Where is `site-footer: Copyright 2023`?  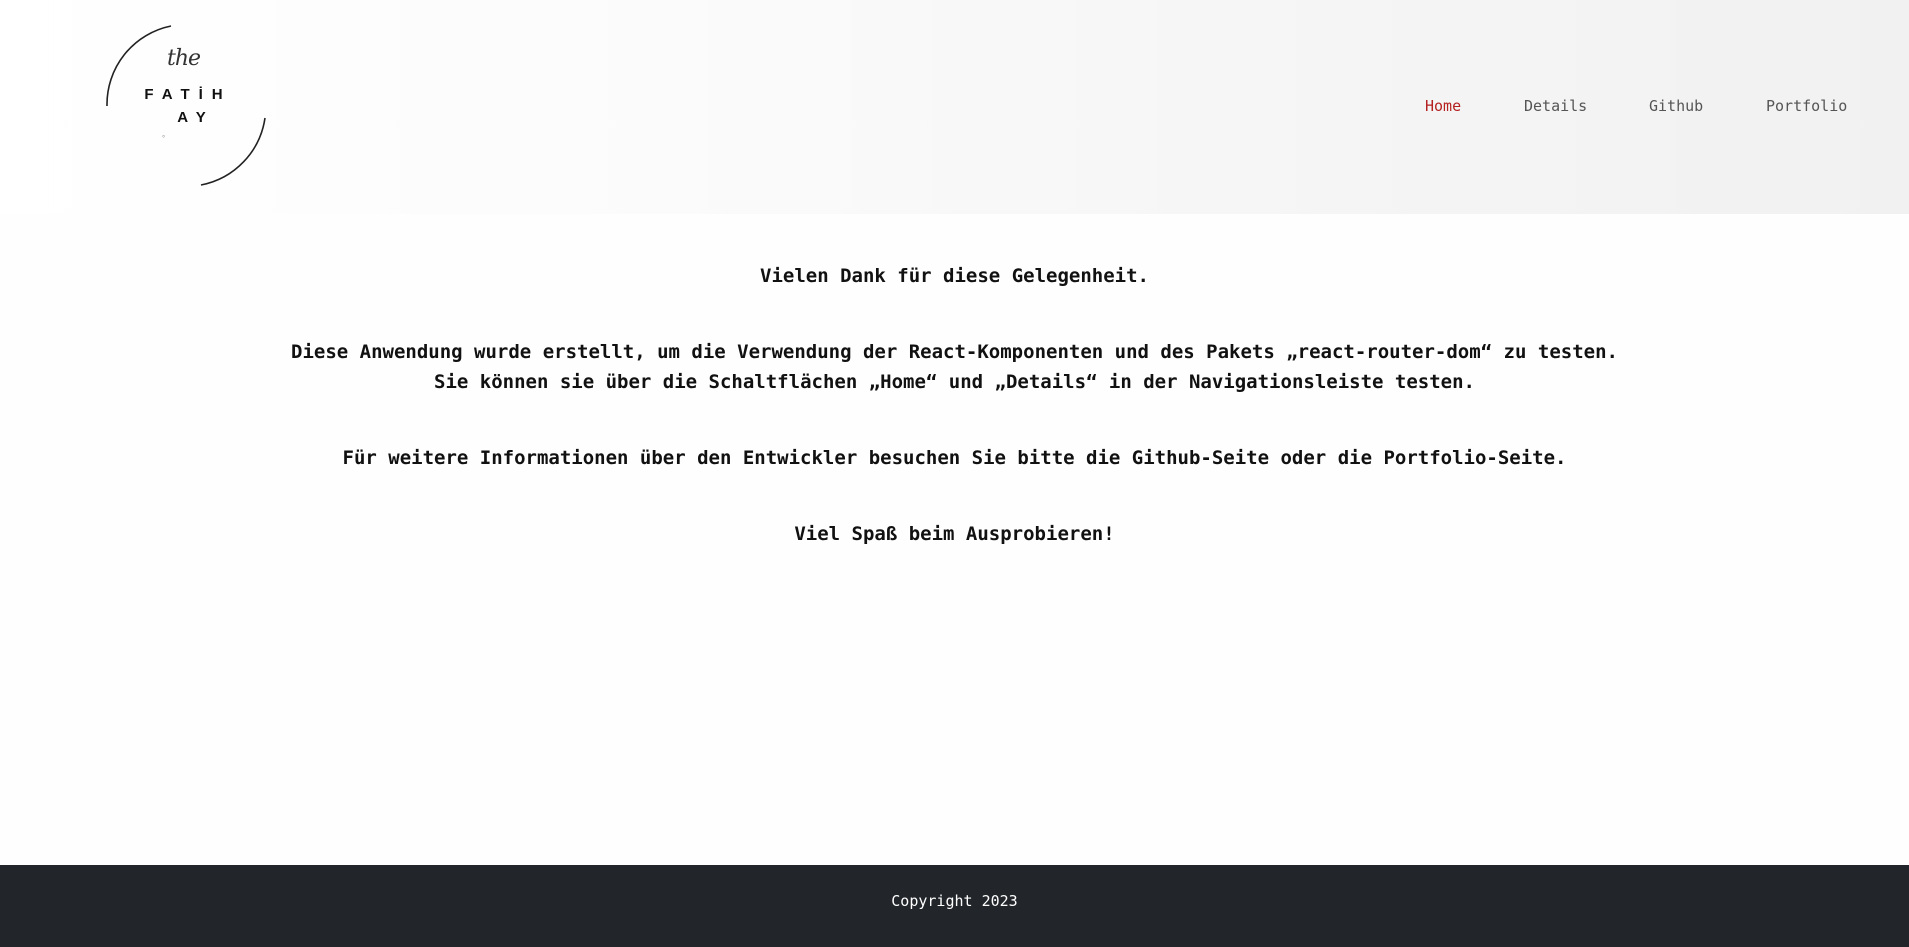 site-footer: Copyright 2023 is located at coordinates (954, 906).